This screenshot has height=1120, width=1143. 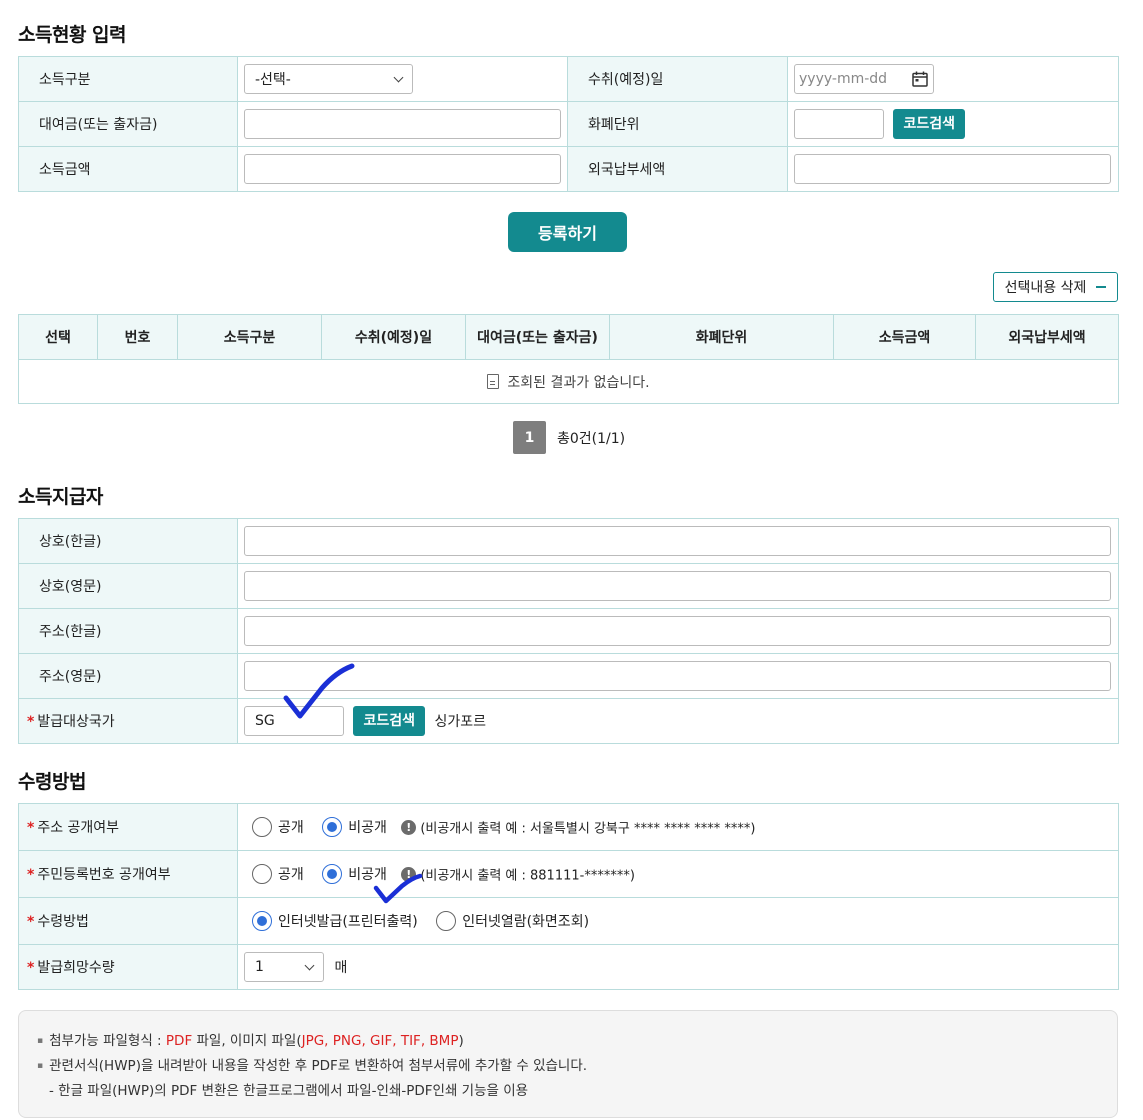 What do you see at coordinates (402, 124) in the screenshot?
I see `loan-amount-input` at bounding box center [402, 124].